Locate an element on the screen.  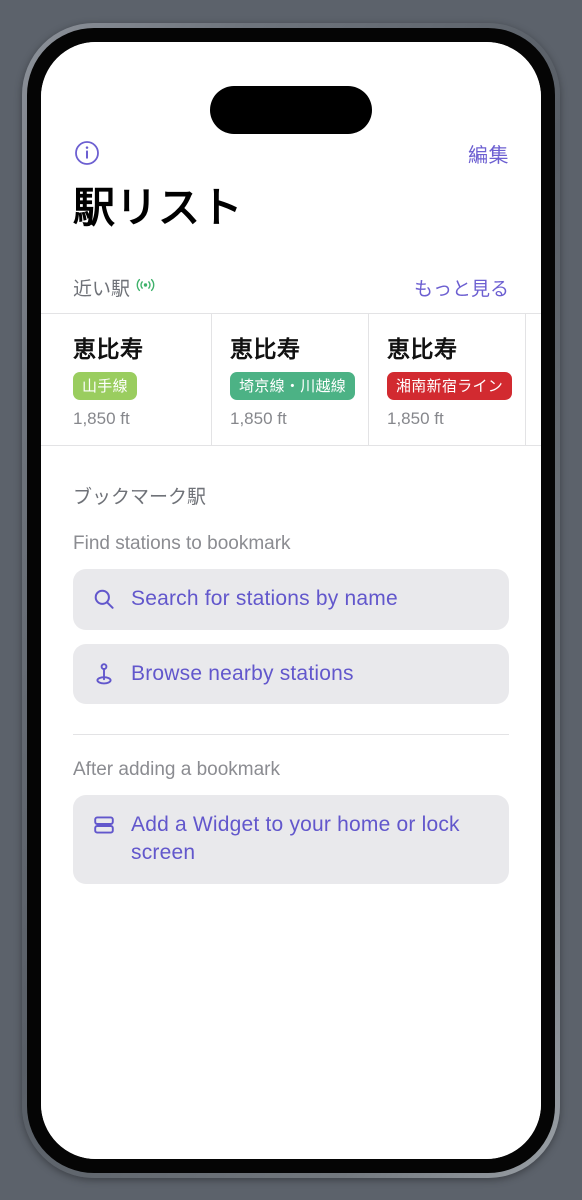
line-badge: 埼京線・川越線 is located at coordinates (293, 386).